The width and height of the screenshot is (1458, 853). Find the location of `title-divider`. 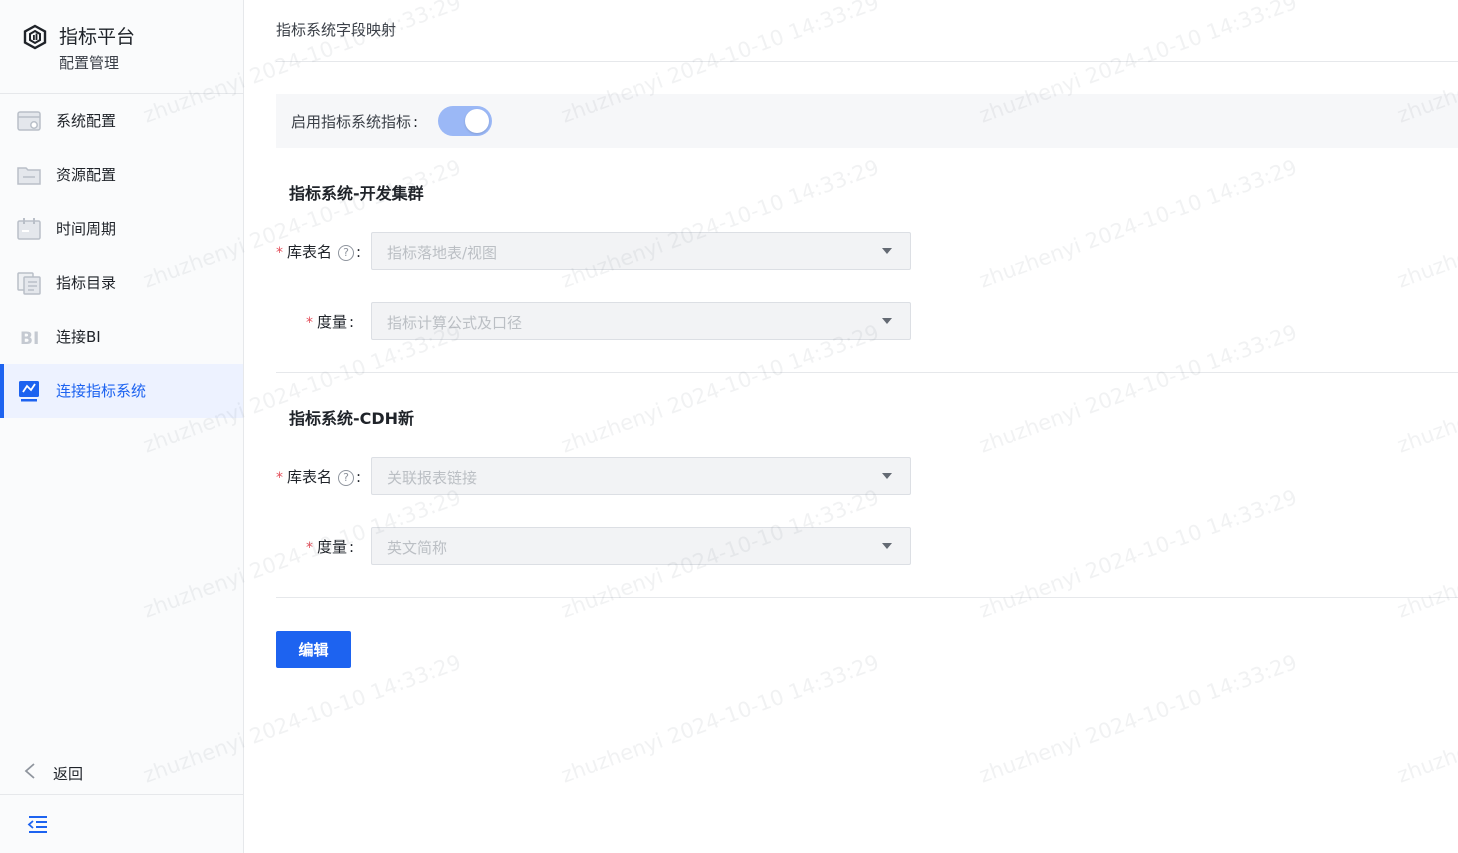

title-divider is located at coordinates (867, 61).